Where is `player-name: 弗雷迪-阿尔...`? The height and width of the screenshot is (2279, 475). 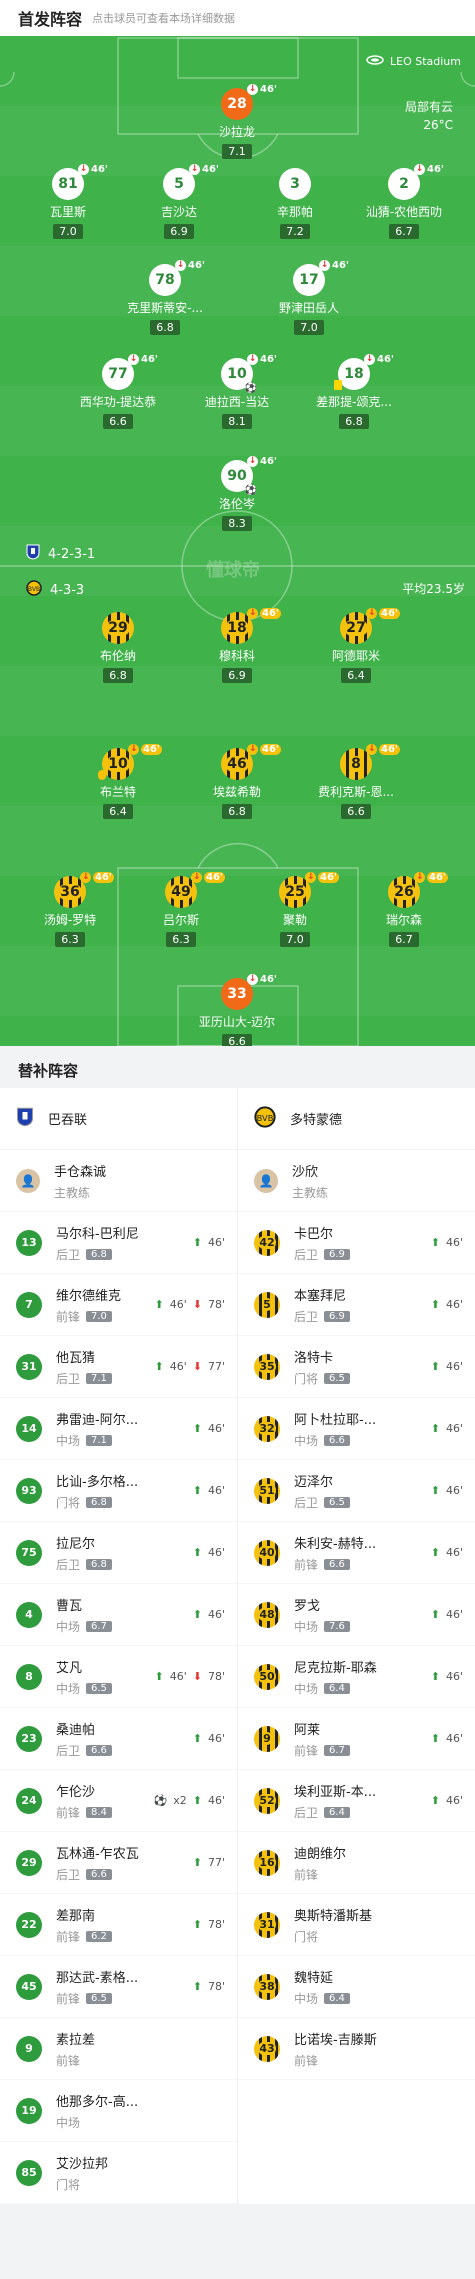
player-name: 弗雷迪-阿尔... is located at coordinates (97, 1420).